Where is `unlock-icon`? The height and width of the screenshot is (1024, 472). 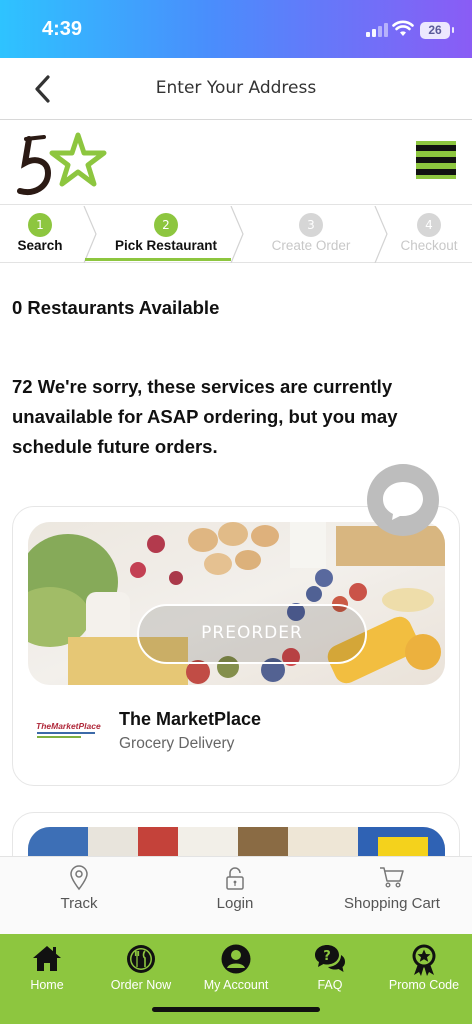 unlock-icon is located at coordinates (235, 878).